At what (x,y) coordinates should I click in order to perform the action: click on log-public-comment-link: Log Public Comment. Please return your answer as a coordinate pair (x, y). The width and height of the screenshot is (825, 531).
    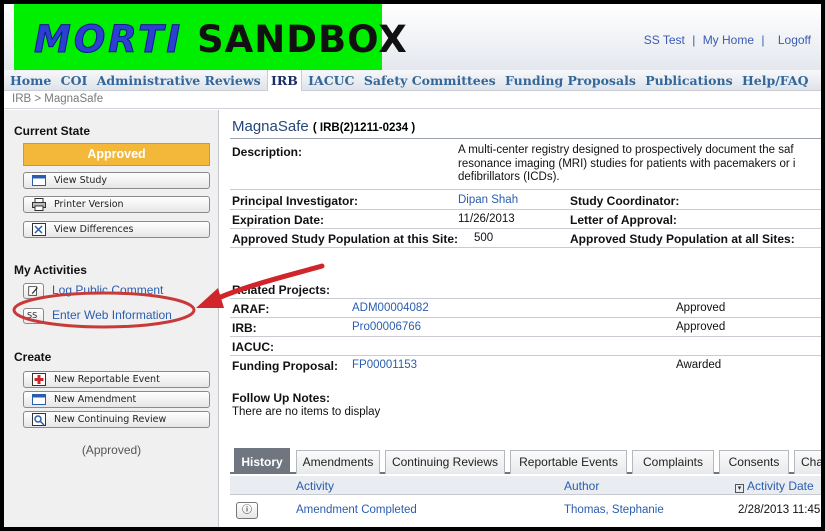
    Looking at the image, I should click on (93, 292).